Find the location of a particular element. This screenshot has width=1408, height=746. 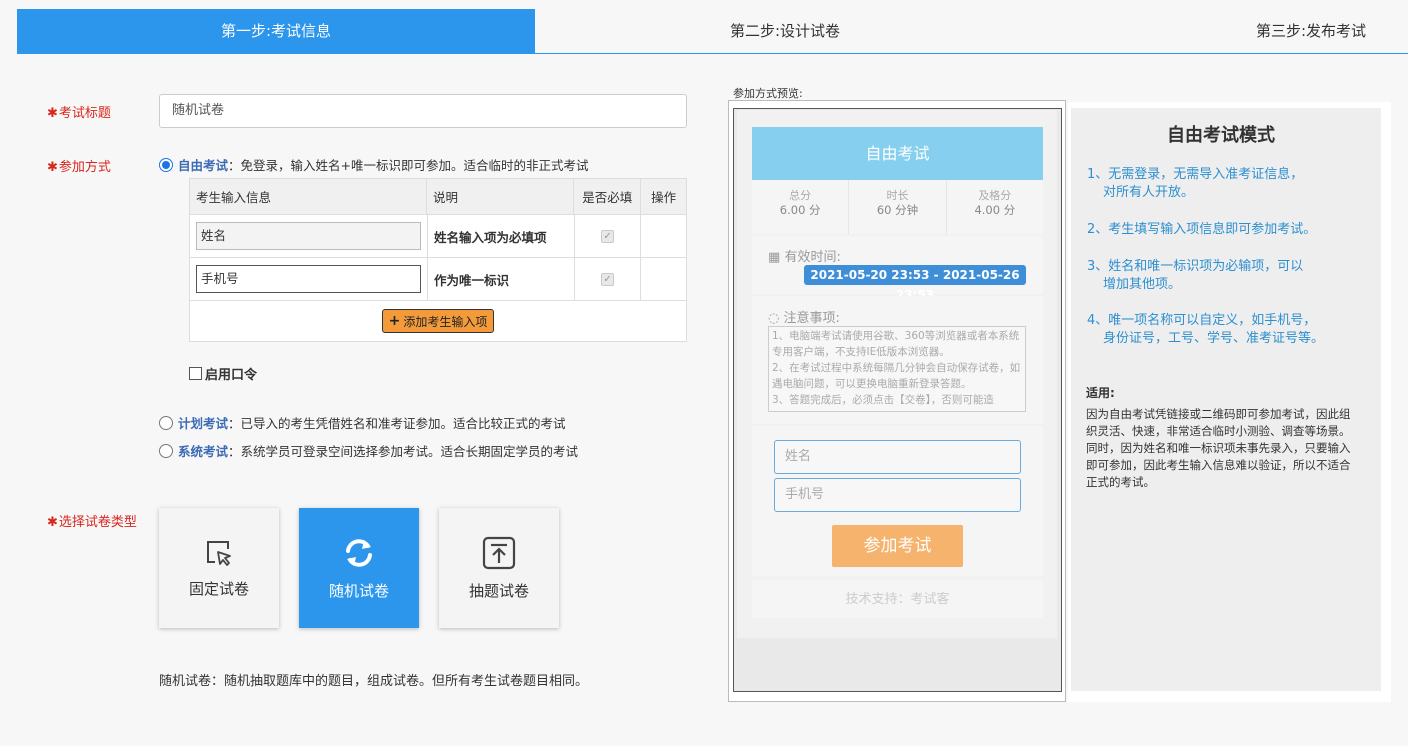

add-input-button: + 添加考生输入项 is located at coordinates (438, 321).